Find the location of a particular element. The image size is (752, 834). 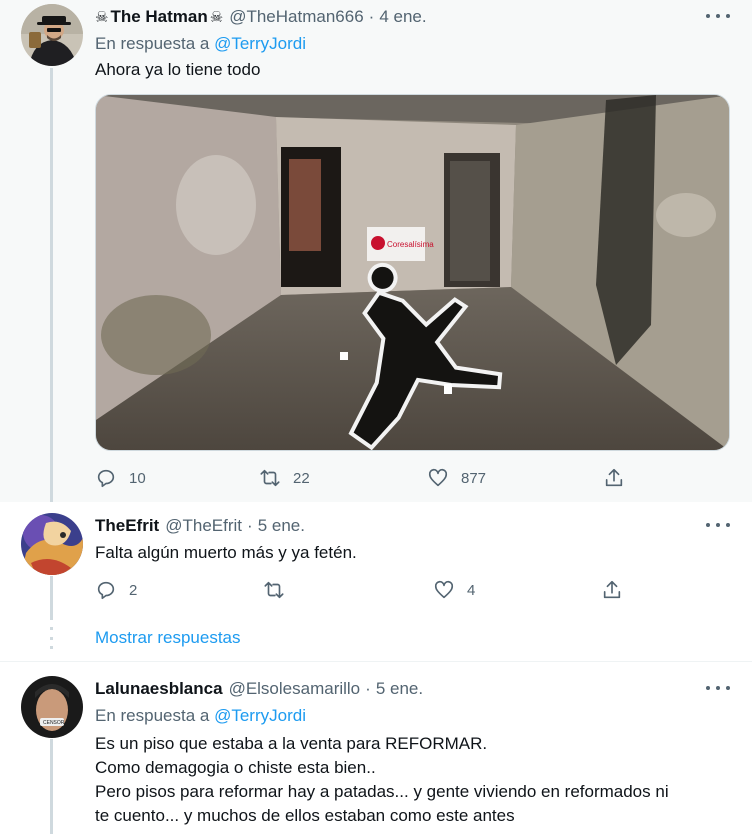

tweet-header: TheEfrit @TheEfrit · 5 ene. is located at coordinates (200, 526).